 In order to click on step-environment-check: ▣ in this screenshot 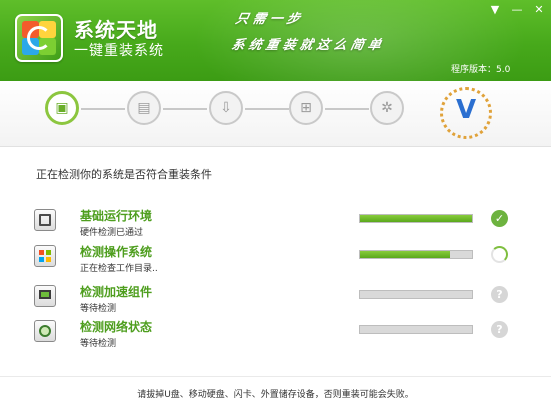, I will do `click(62, 108)`.